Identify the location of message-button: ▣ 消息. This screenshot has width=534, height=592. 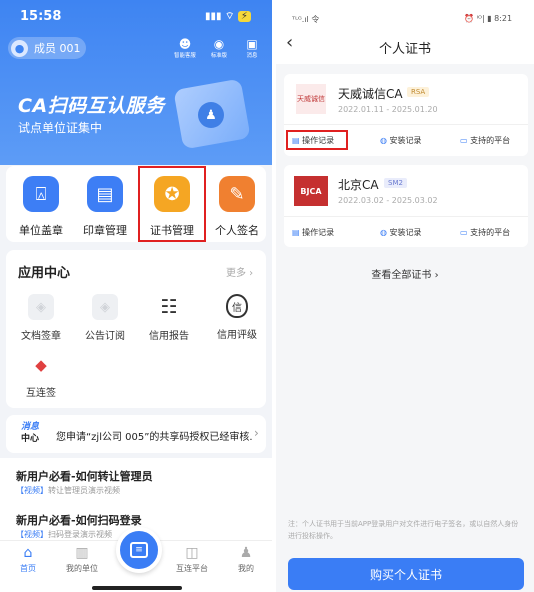
(252, 48).